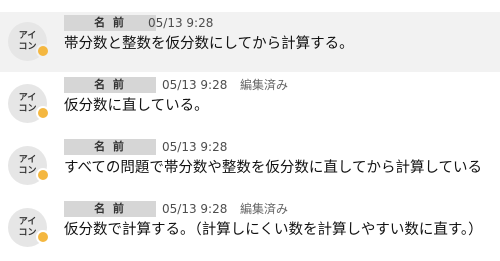  What do you see at coordinates (209, 44) in the screenshot?
I see `message-text: 帯分数と整数を仮分数にしてから計算する。` at bounding box center [209, 44].